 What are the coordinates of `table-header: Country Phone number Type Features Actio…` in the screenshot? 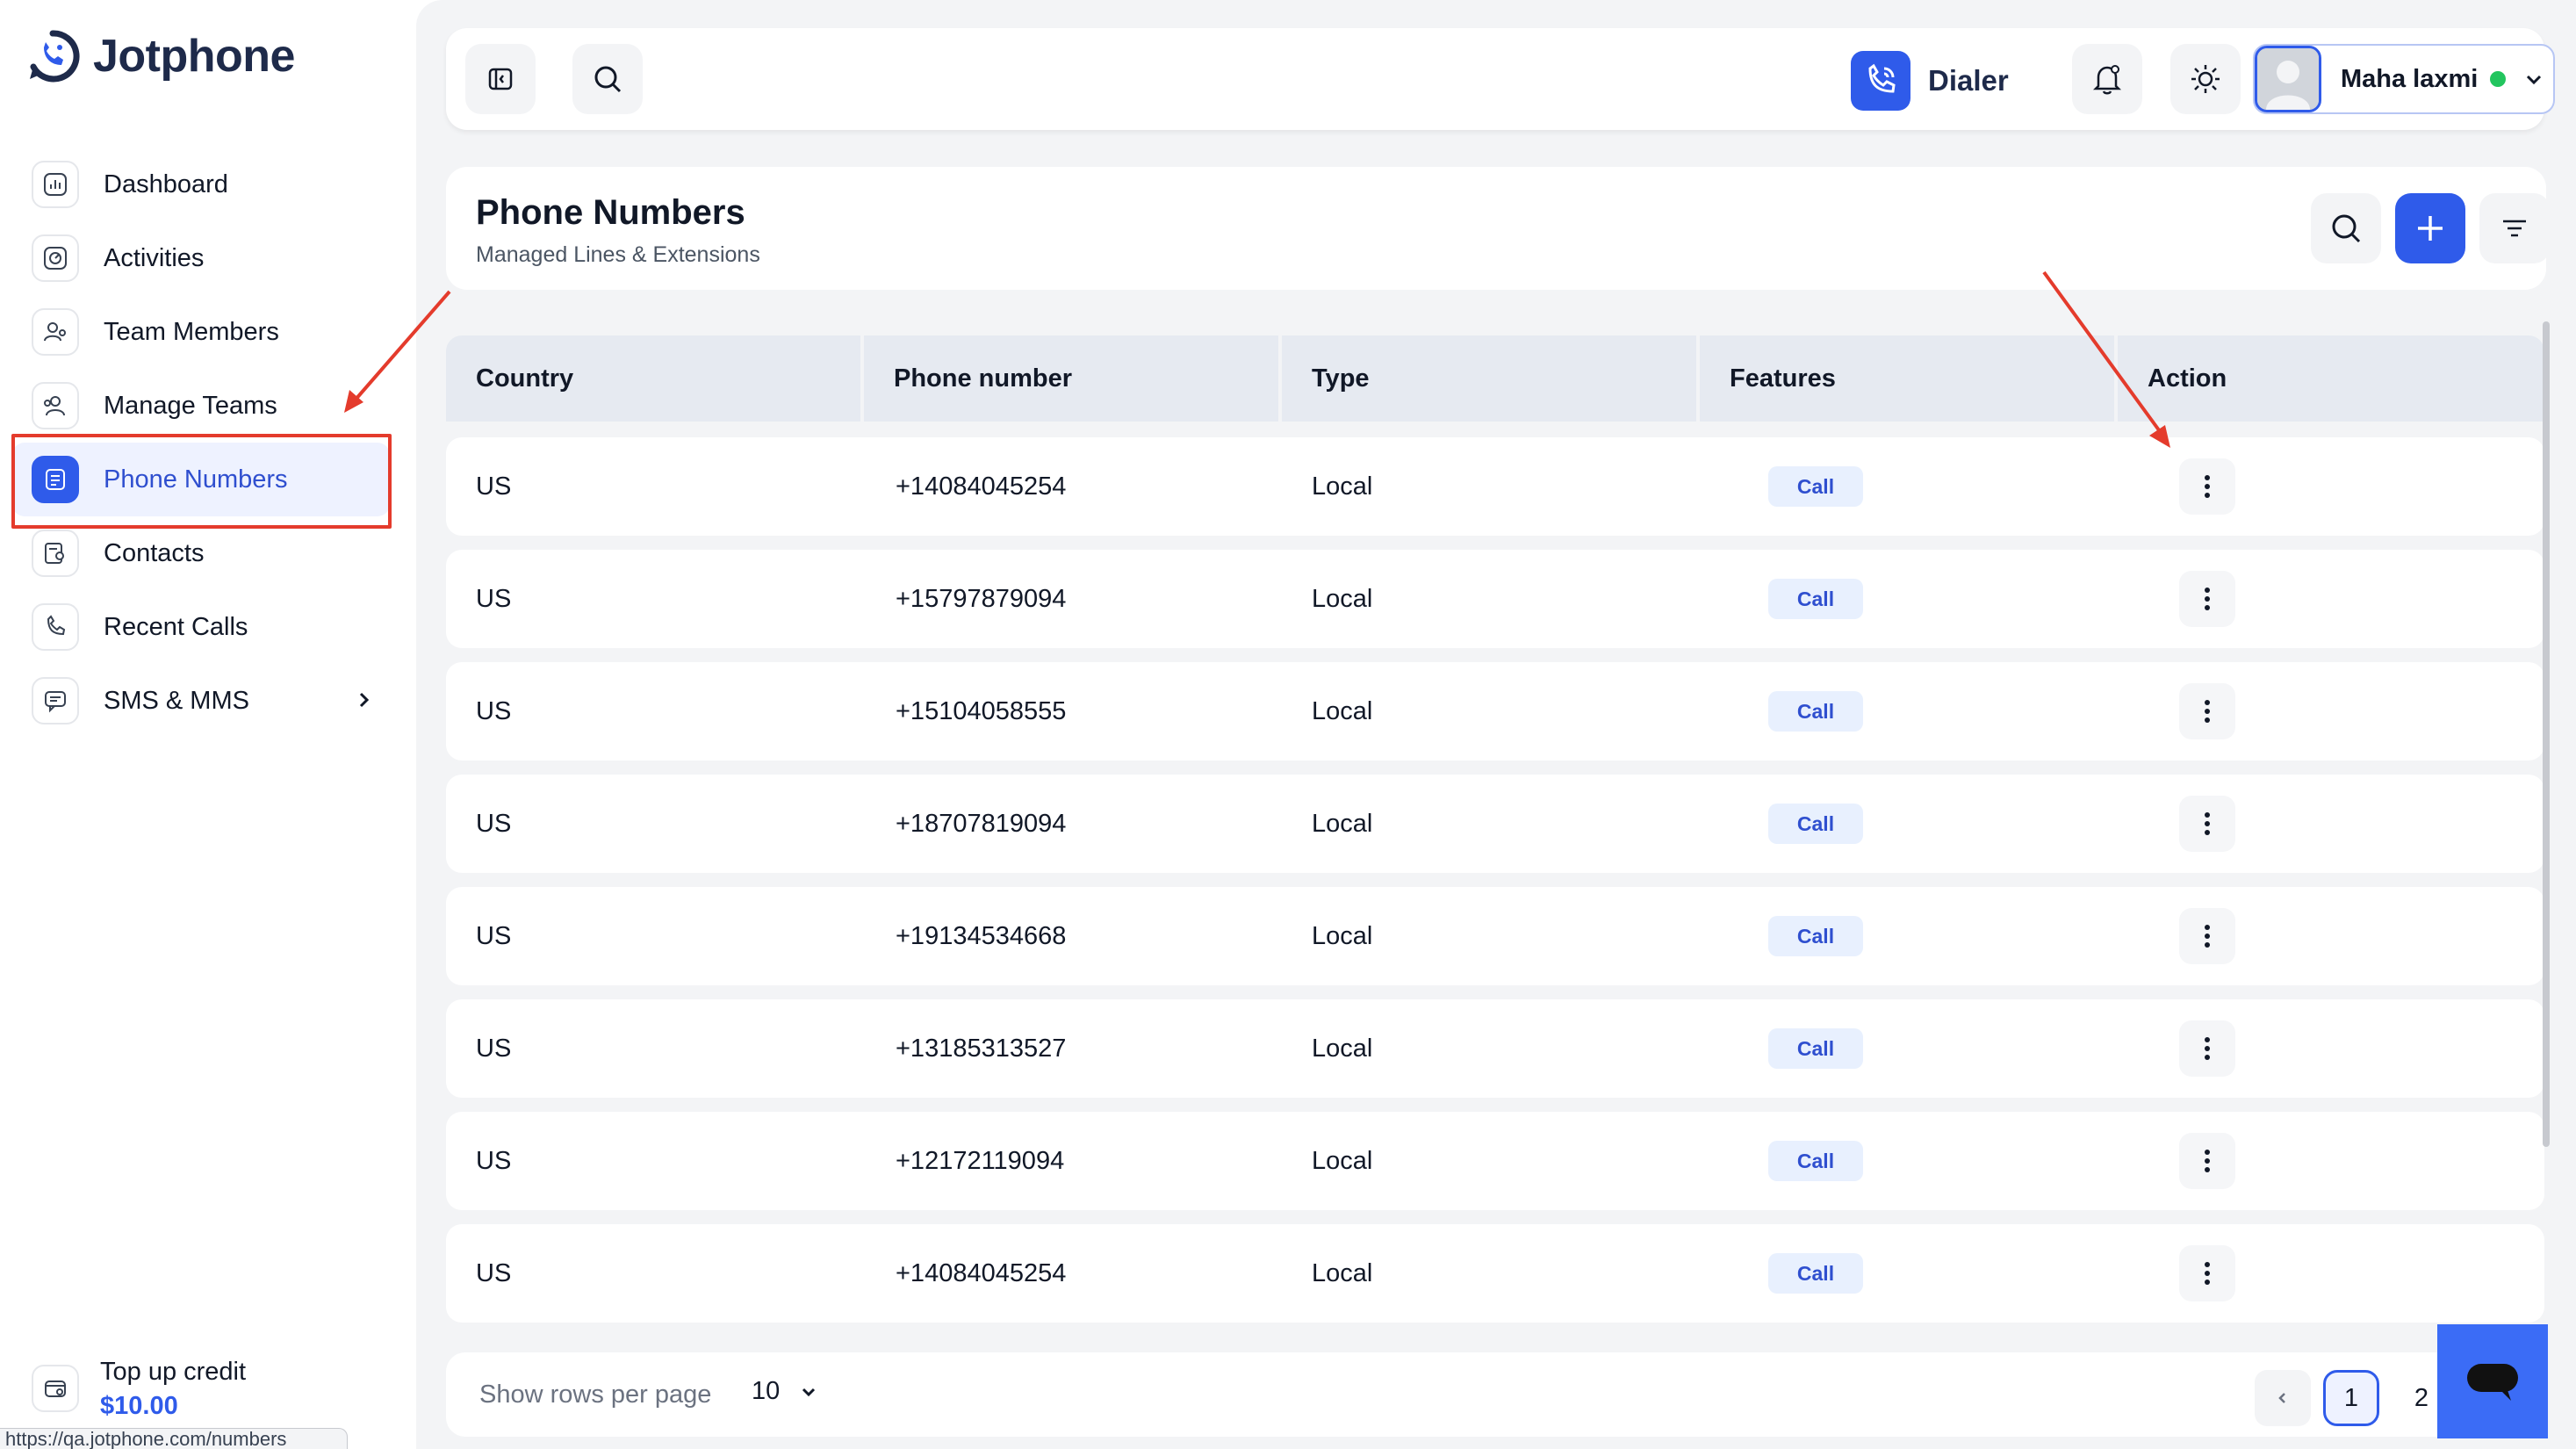 It's located at (1495, 379).